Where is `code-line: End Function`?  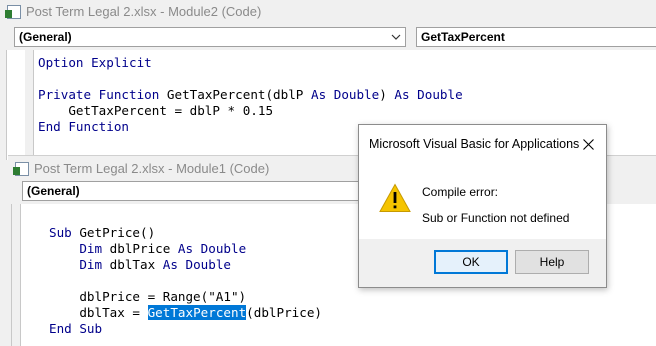 code-line: End Function is located at coordinates (83, 127).